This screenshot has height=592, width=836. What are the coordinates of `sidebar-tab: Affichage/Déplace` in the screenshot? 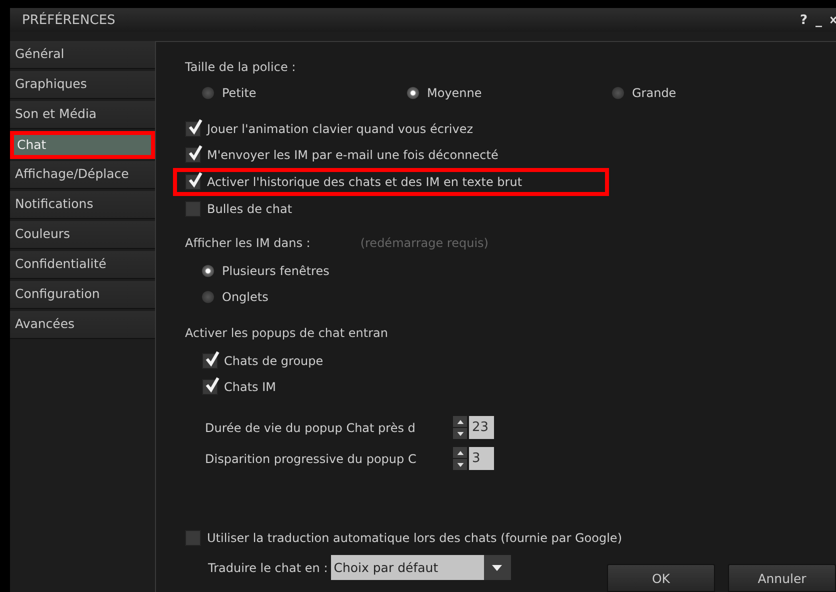 It's located at (82, 175).